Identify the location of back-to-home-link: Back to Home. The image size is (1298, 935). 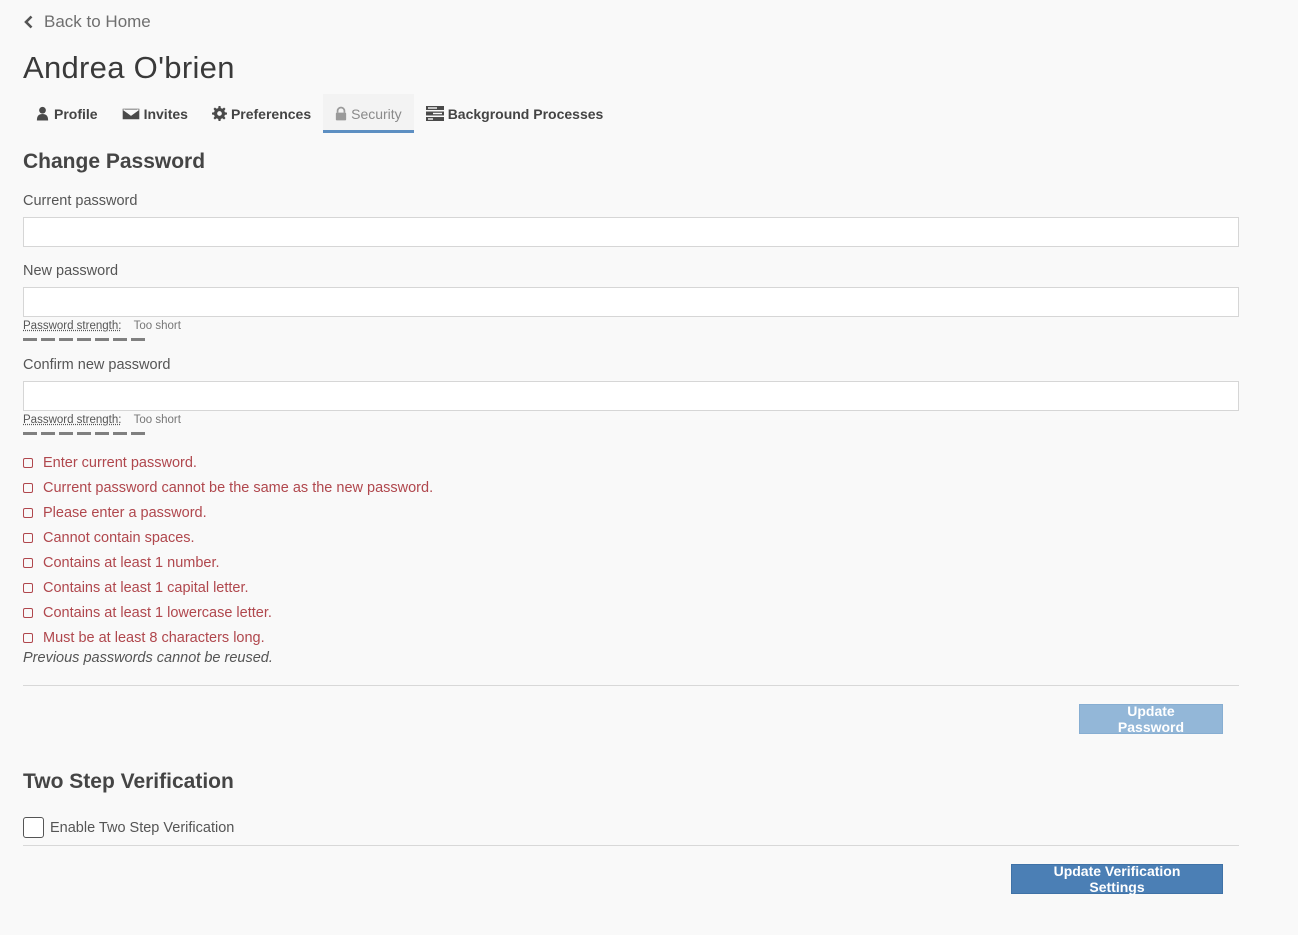
(87, 22).